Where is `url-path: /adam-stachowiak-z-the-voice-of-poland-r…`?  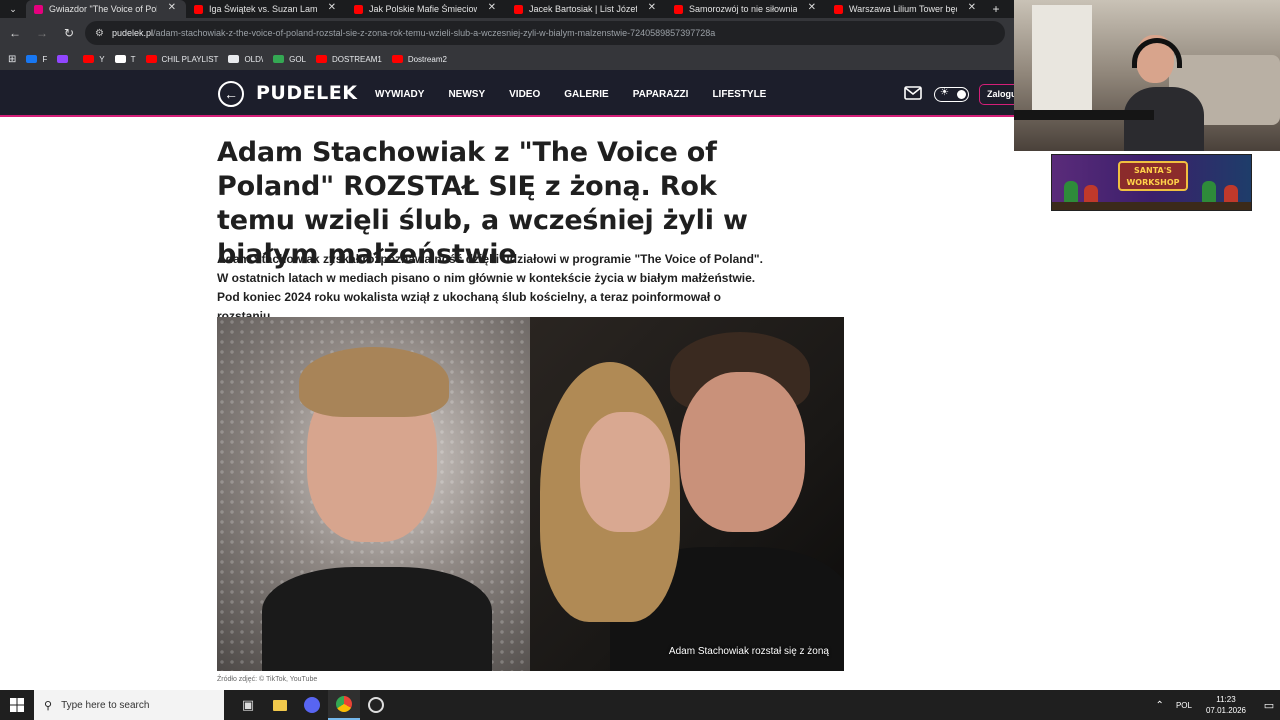 url-path: /adam-stachowiak-z-the-voice-of-poland-r… is located at coordinates (434, 33).